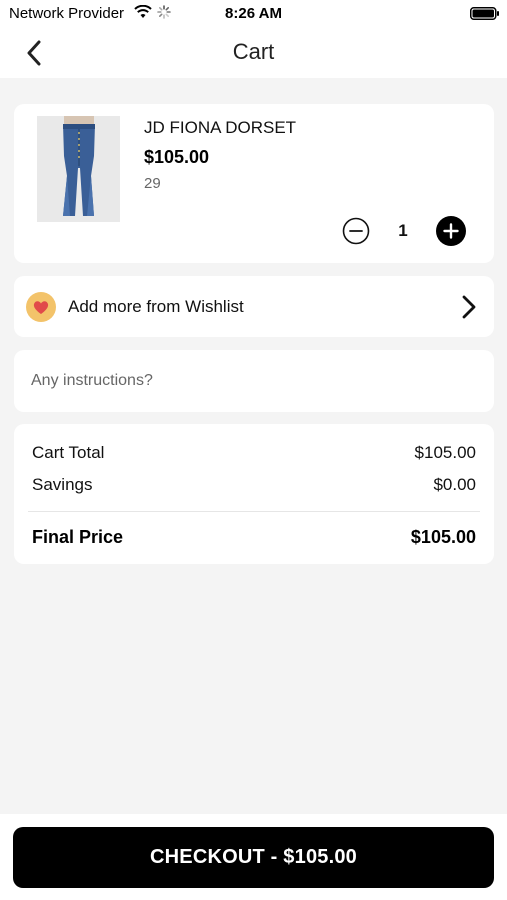  What do you see at coordinates (220, 128) in the screenshot?
I see `product-name: JD FIONA DORSET` at bounding box center [220, 128].